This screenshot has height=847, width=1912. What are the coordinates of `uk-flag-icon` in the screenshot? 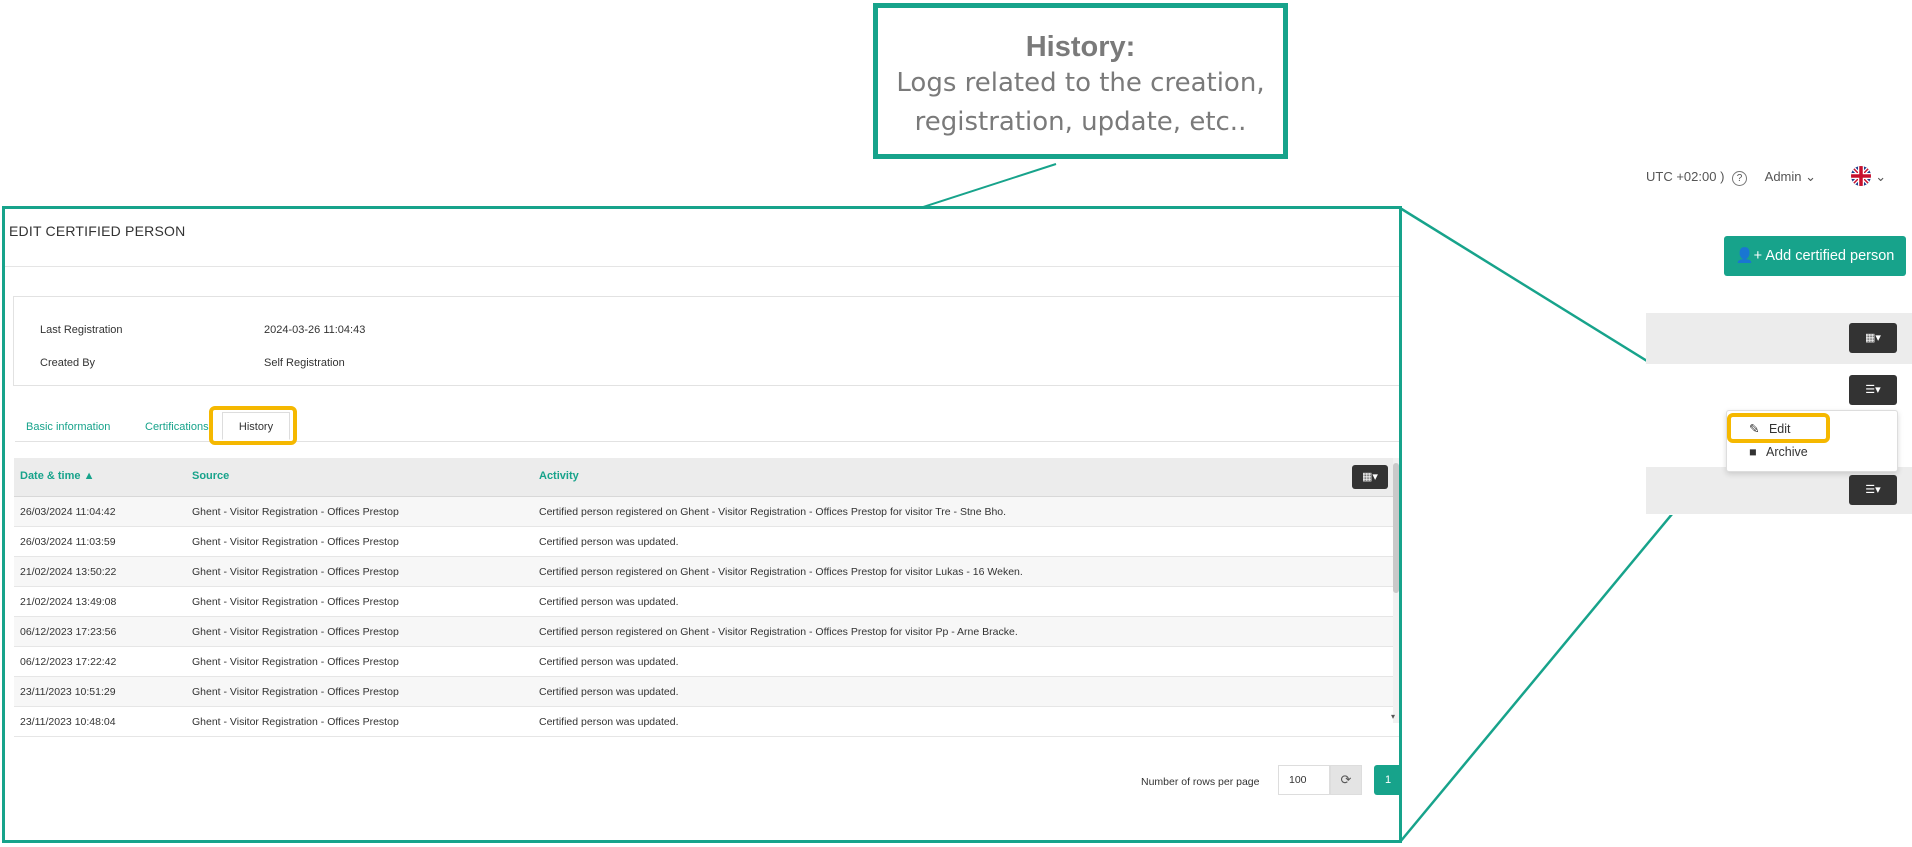 It's located at (1861, 177).